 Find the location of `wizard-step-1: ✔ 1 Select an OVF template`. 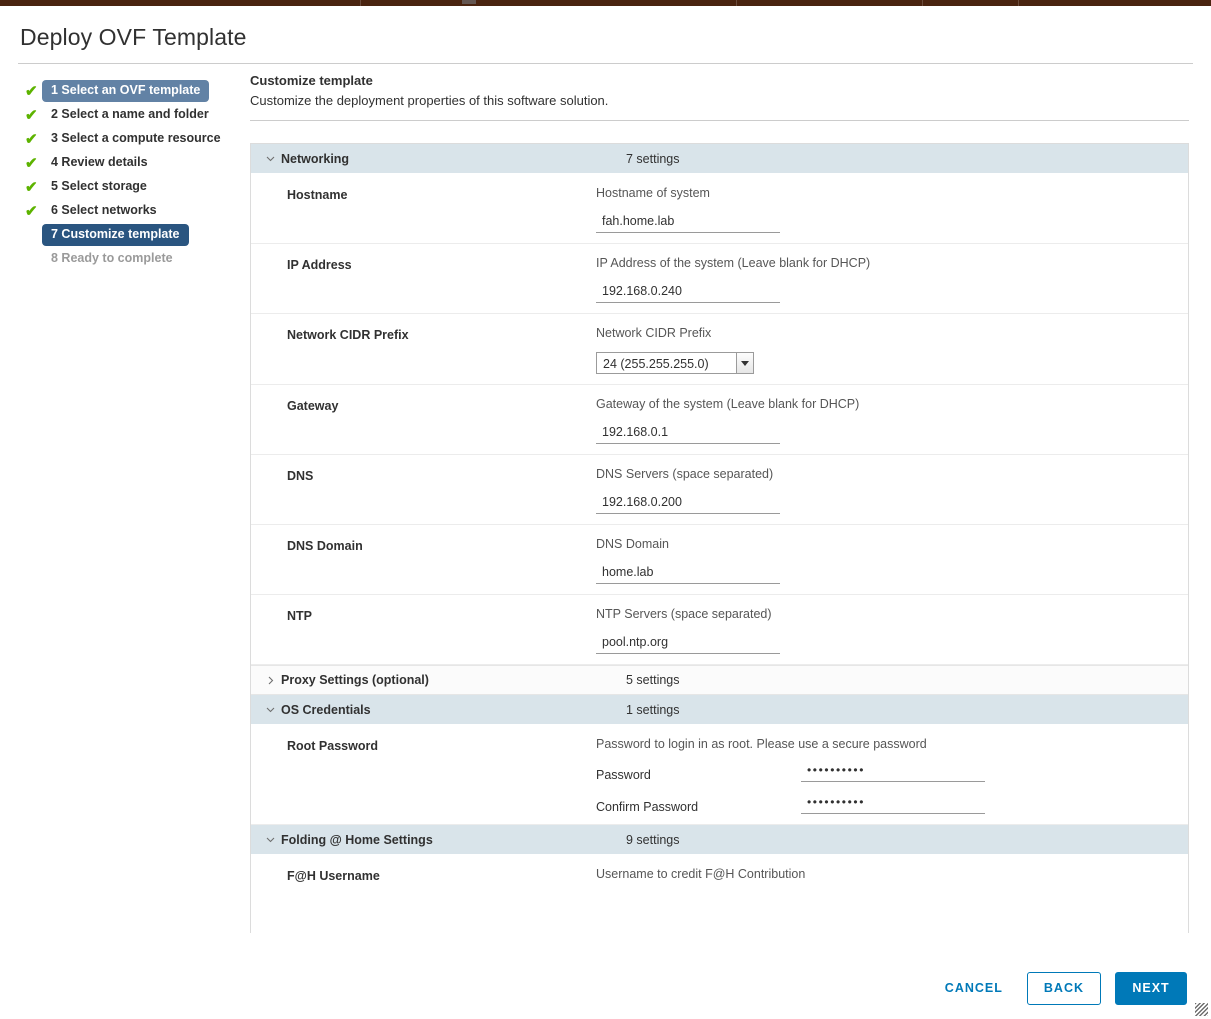

wizard-step-1: ✔ 1 Select an OVF template is located at coordinates (136, 91).